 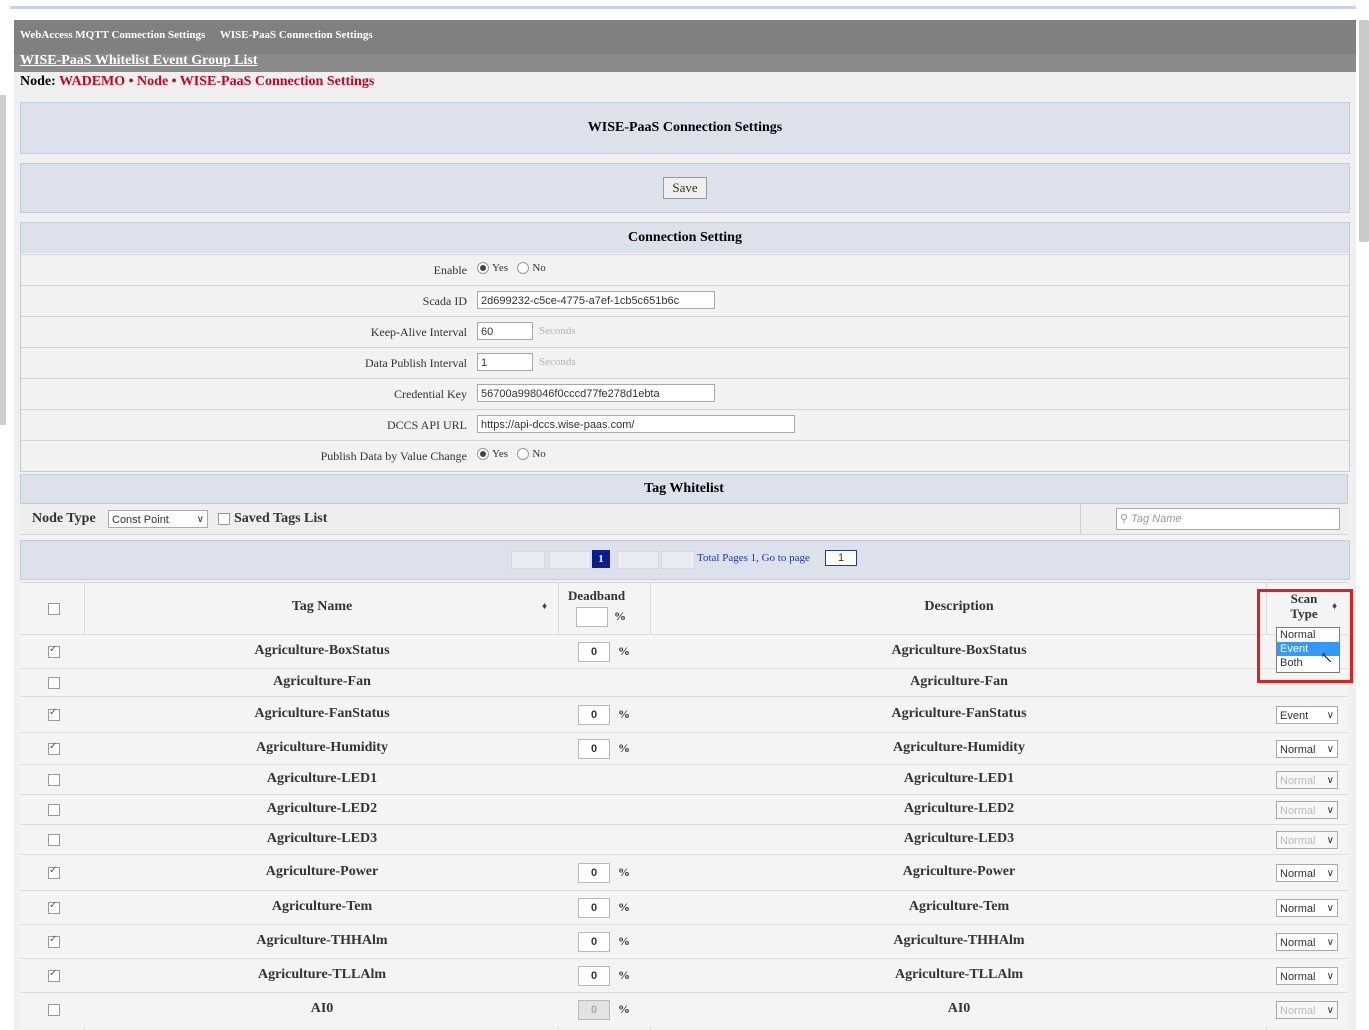 What do you see at coordinates (430, 394) in the screenshot?
I see `credential-label: Credential Key` at bounding box center [430, 394].